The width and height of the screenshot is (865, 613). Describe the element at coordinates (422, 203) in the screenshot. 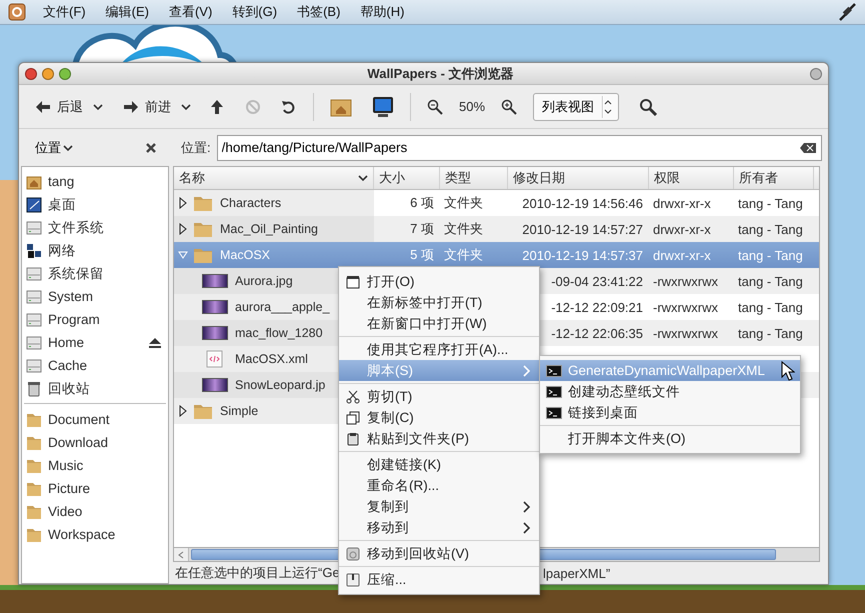

I see `size-cell-text: 6 项` at that location.